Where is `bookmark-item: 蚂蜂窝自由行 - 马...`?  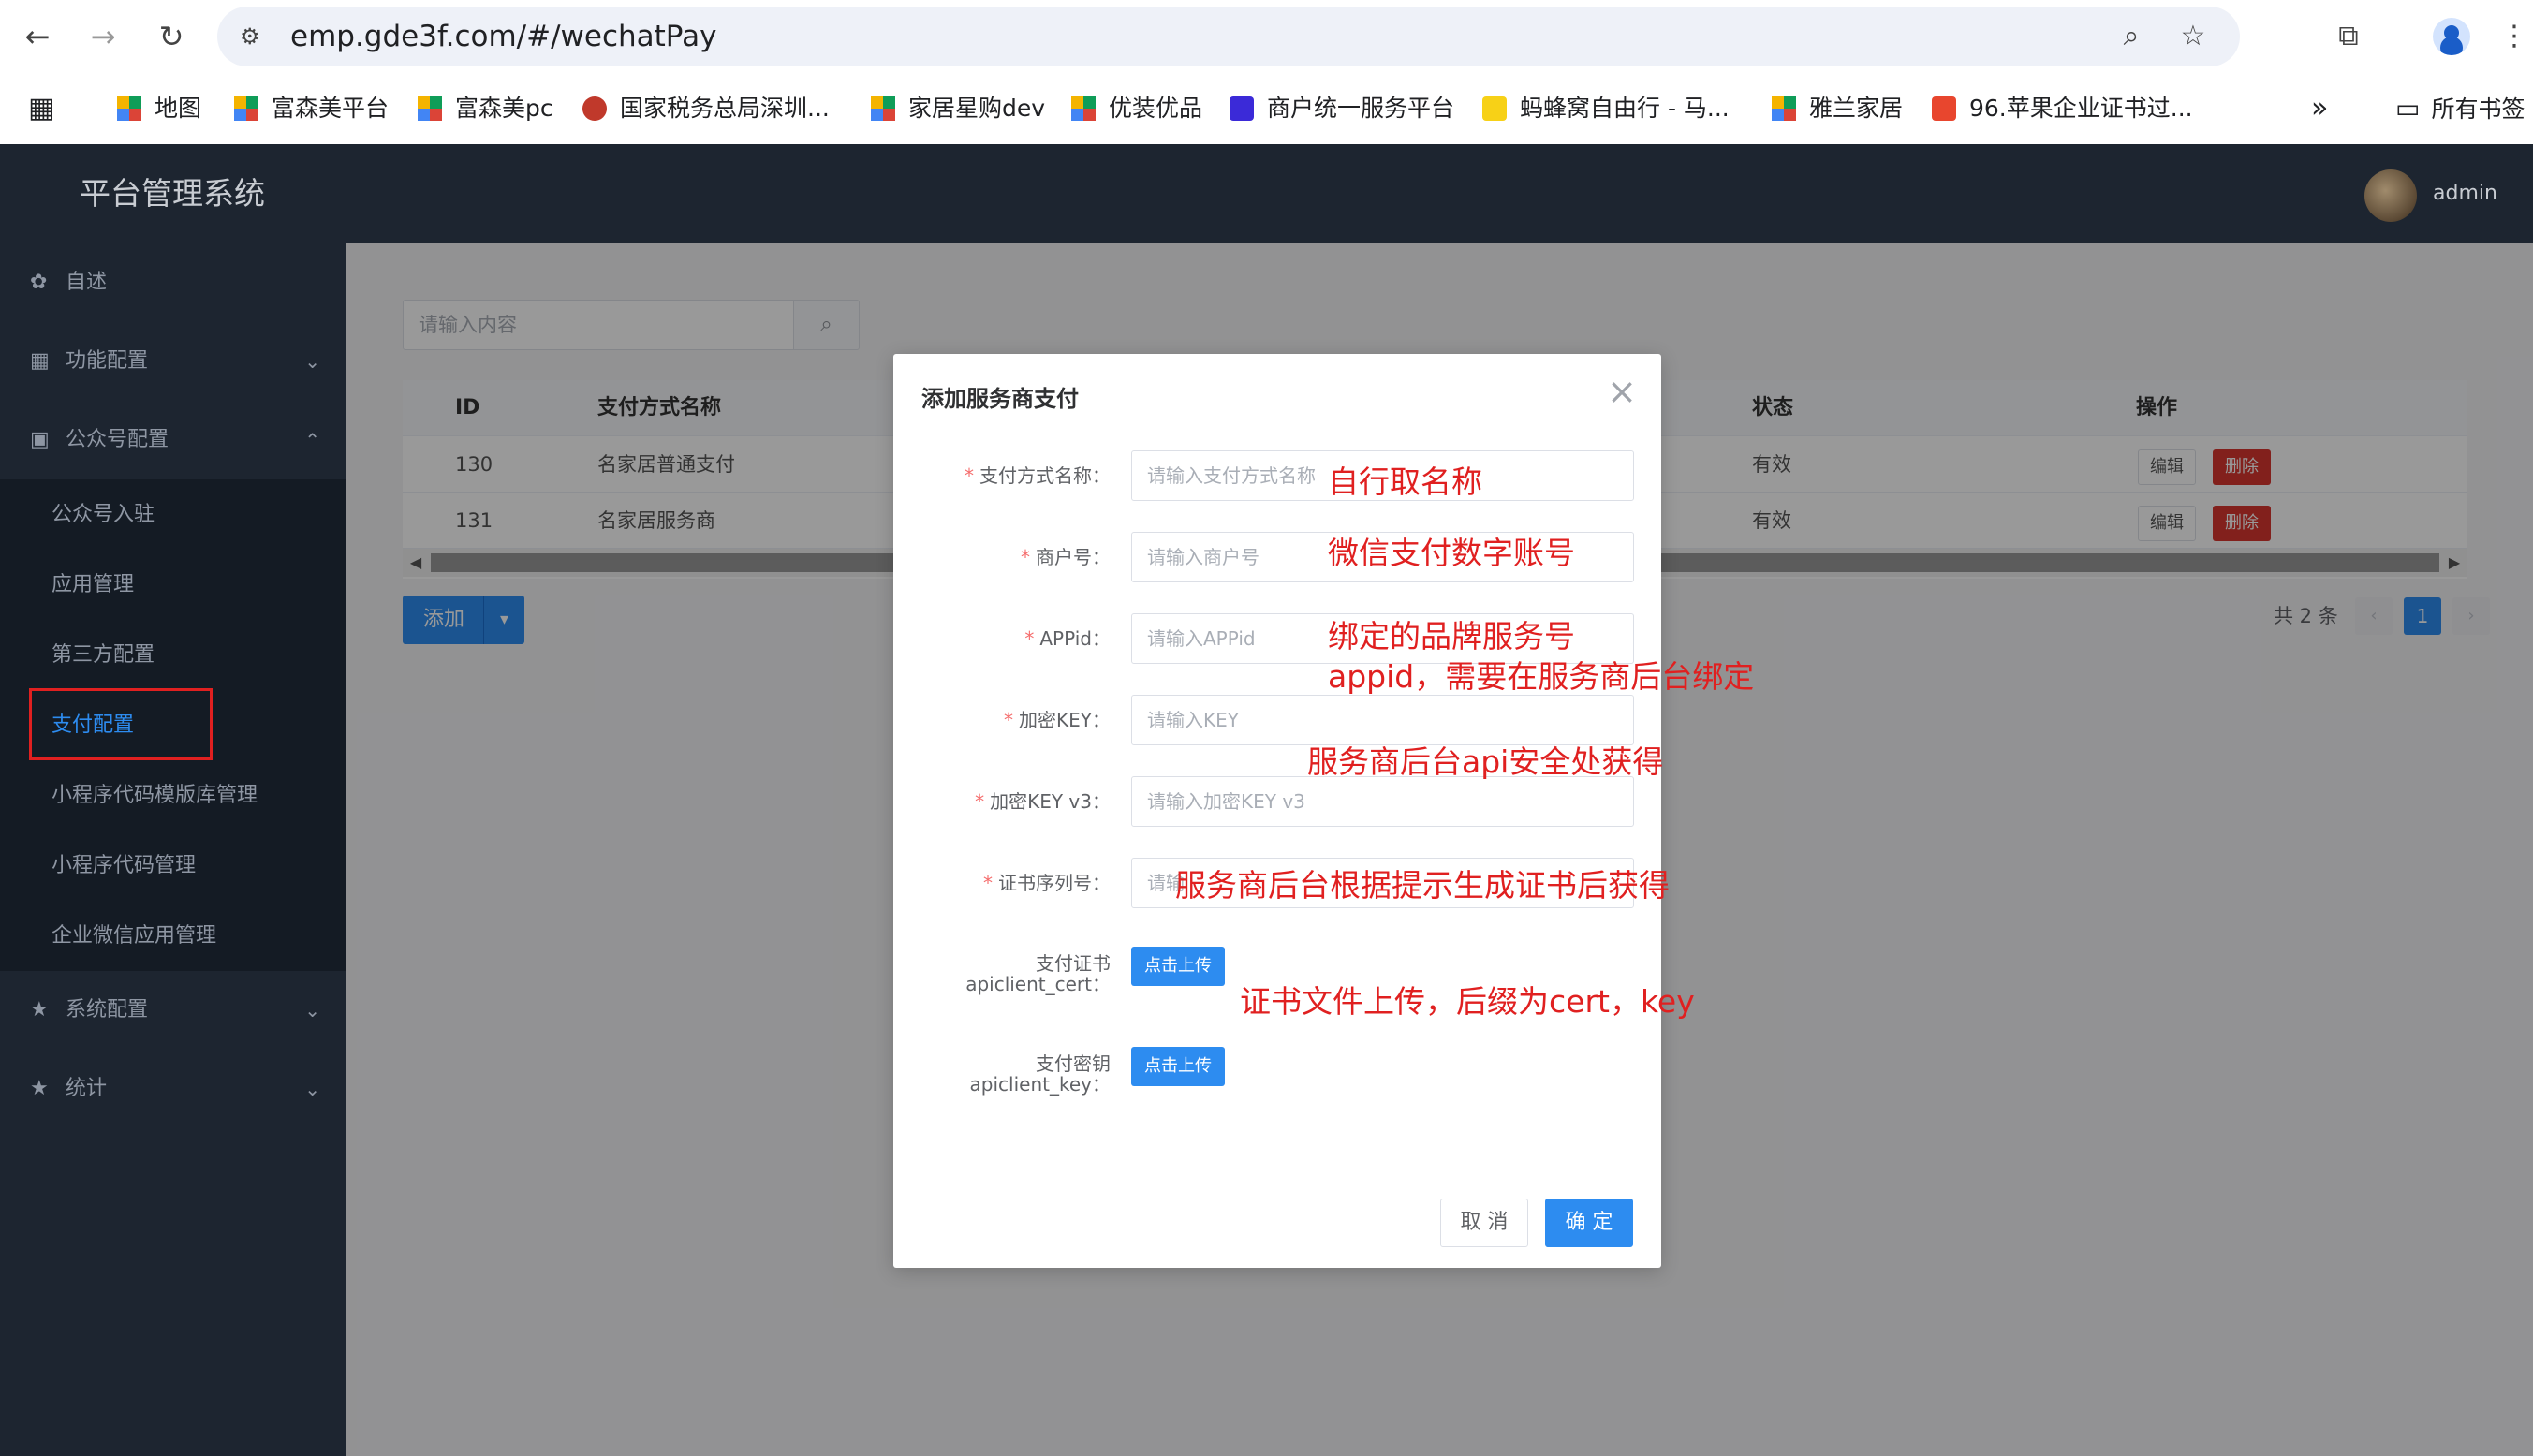
bookmark-item: 蚂蜂窝自由行 - 马... is located at coordinates (1606, 108).